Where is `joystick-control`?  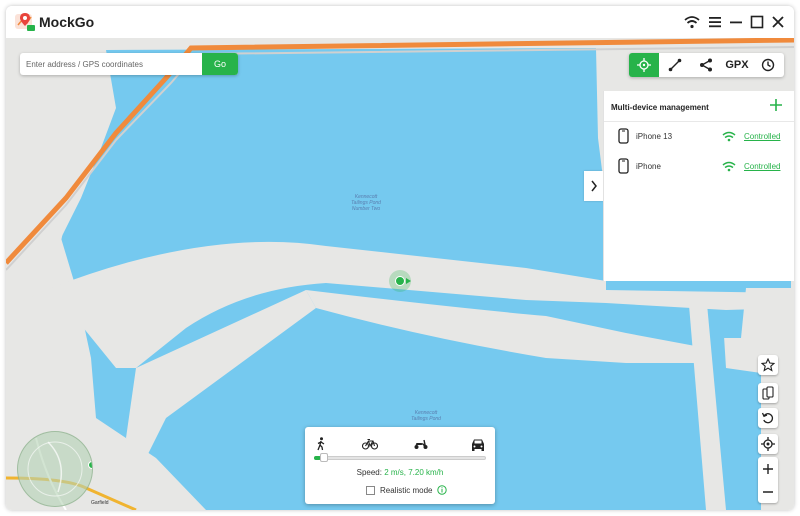 joystick-control is located at coordinates (55, 469).